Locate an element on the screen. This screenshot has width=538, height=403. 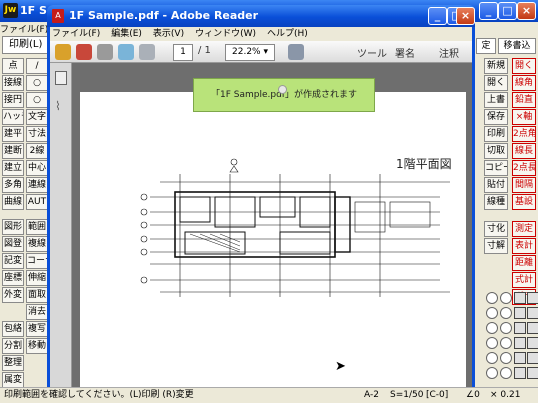
jw-tool-button: 図登 is located at coordinates (13, 244).